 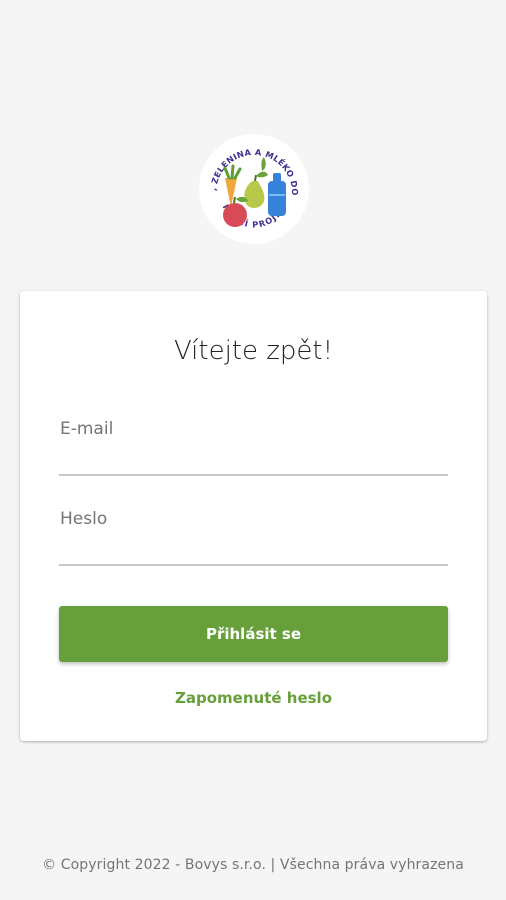 I want to click on email-field: E-mail, so click(x=253, y=446).